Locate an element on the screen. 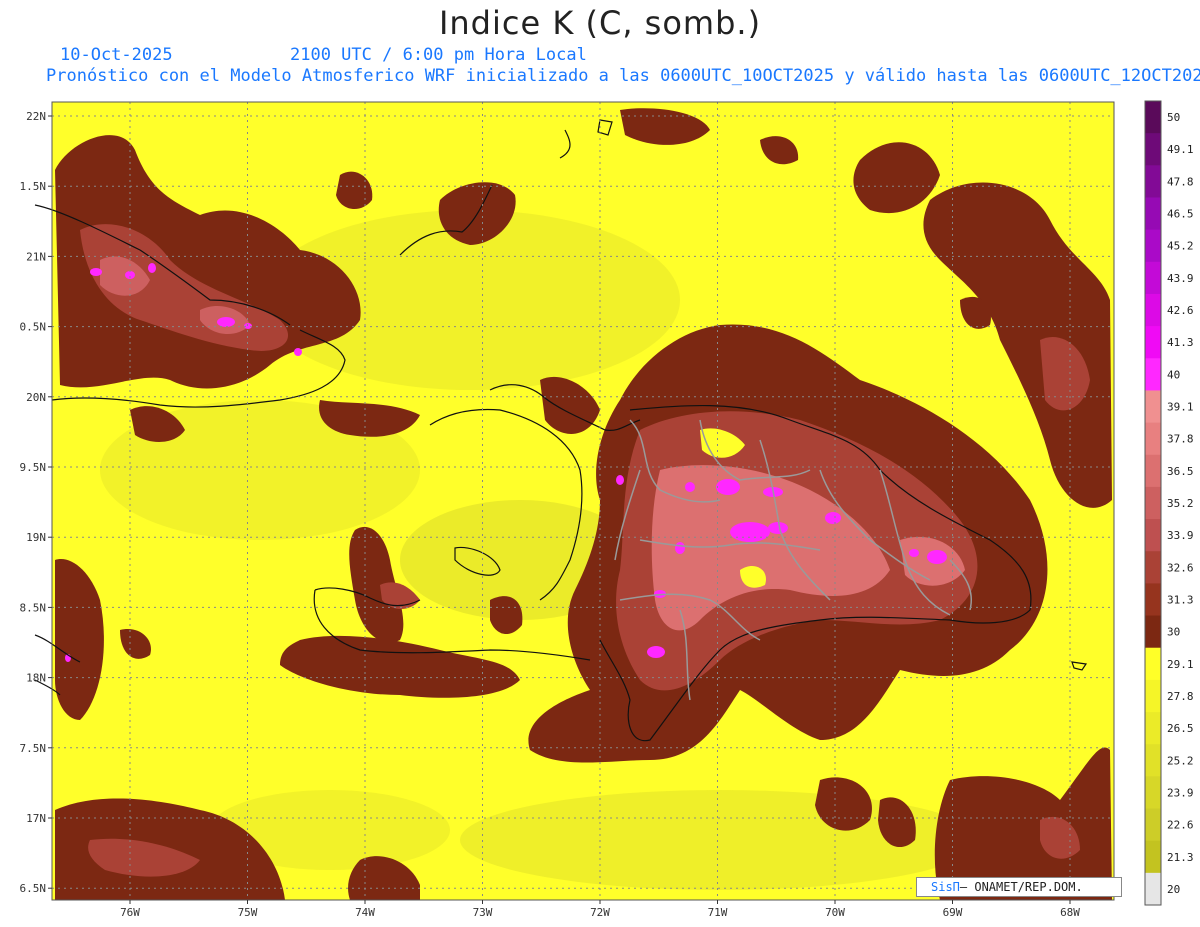 The height and width of the screenshot is (927, 1200). colorbar-label: 49.1 is located at coordinates (1180, 149).